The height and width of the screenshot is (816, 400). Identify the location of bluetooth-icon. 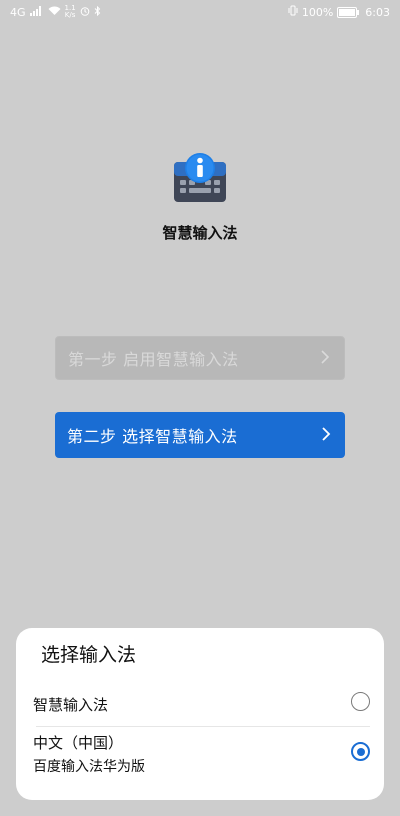
(97, 12).